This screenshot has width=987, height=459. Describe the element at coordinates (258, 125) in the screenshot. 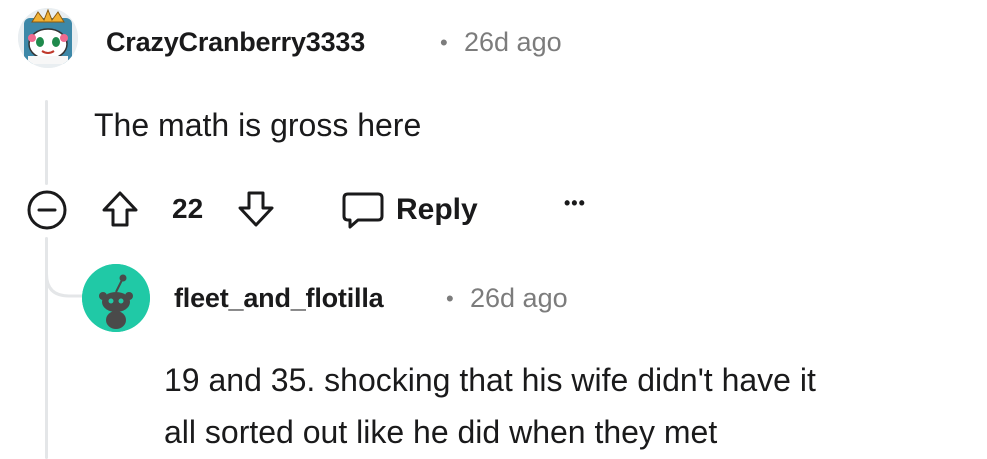

I see `comment-body: The math is gross here` at that location.